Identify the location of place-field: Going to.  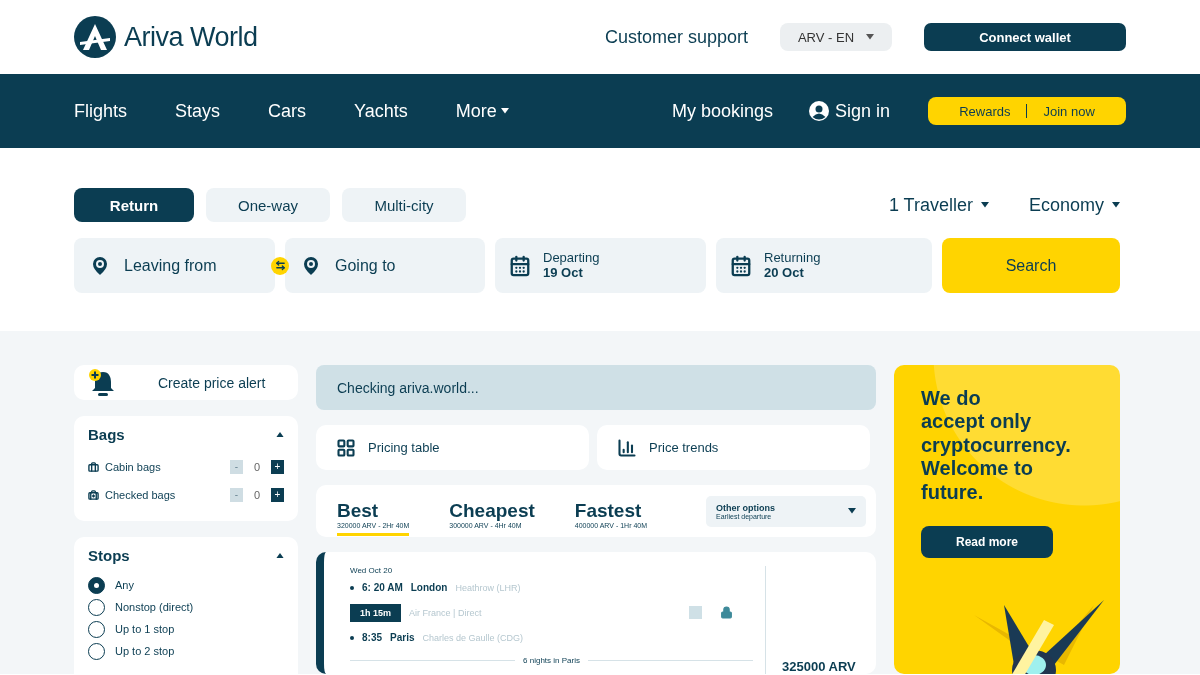
(385, 265).